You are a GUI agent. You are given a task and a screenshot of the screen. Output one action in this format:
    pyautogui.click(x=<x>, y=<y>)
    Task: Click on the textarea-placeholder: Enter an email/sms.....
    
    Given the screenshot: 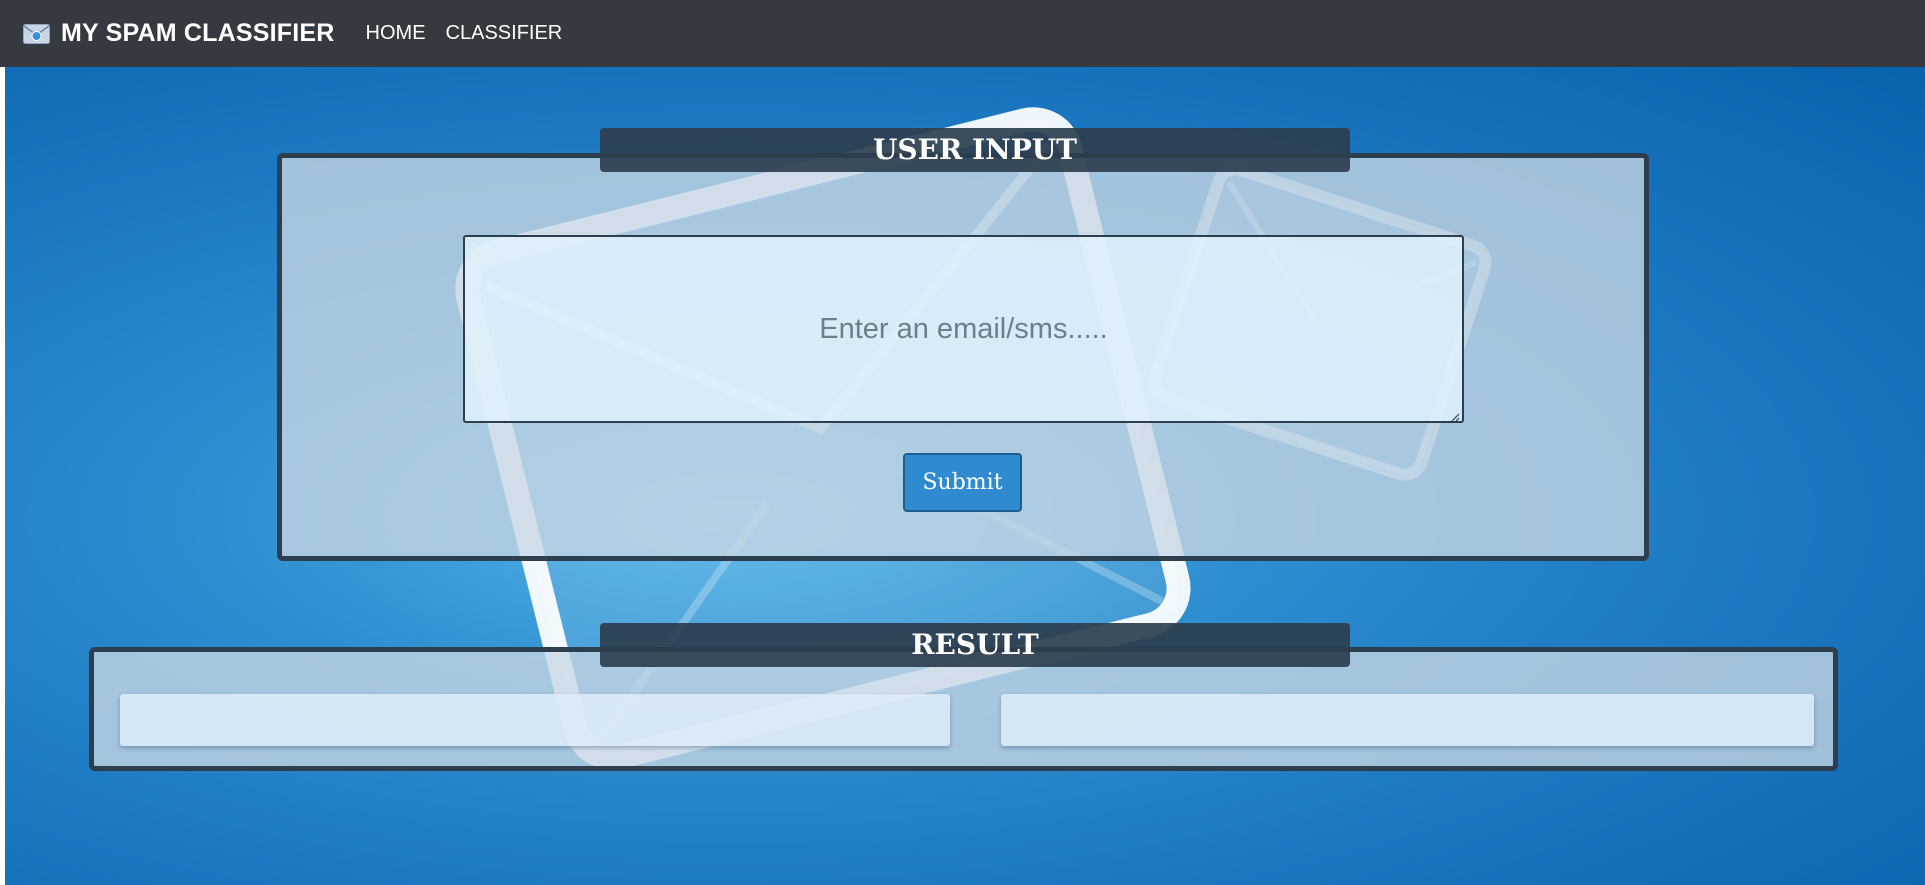 What is the action you would take?
    pyautogui.click(x=963, y=328)
    